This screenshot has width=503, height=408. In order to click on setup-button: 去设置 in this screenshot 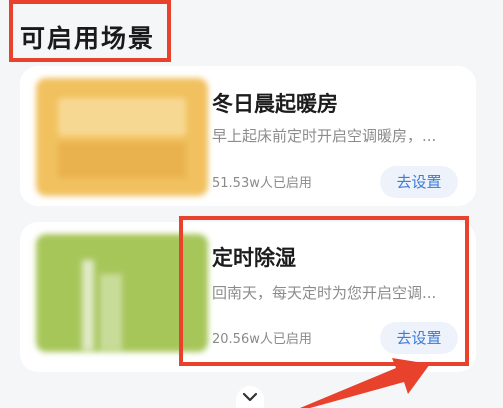, I will do `click(419, 182)`.